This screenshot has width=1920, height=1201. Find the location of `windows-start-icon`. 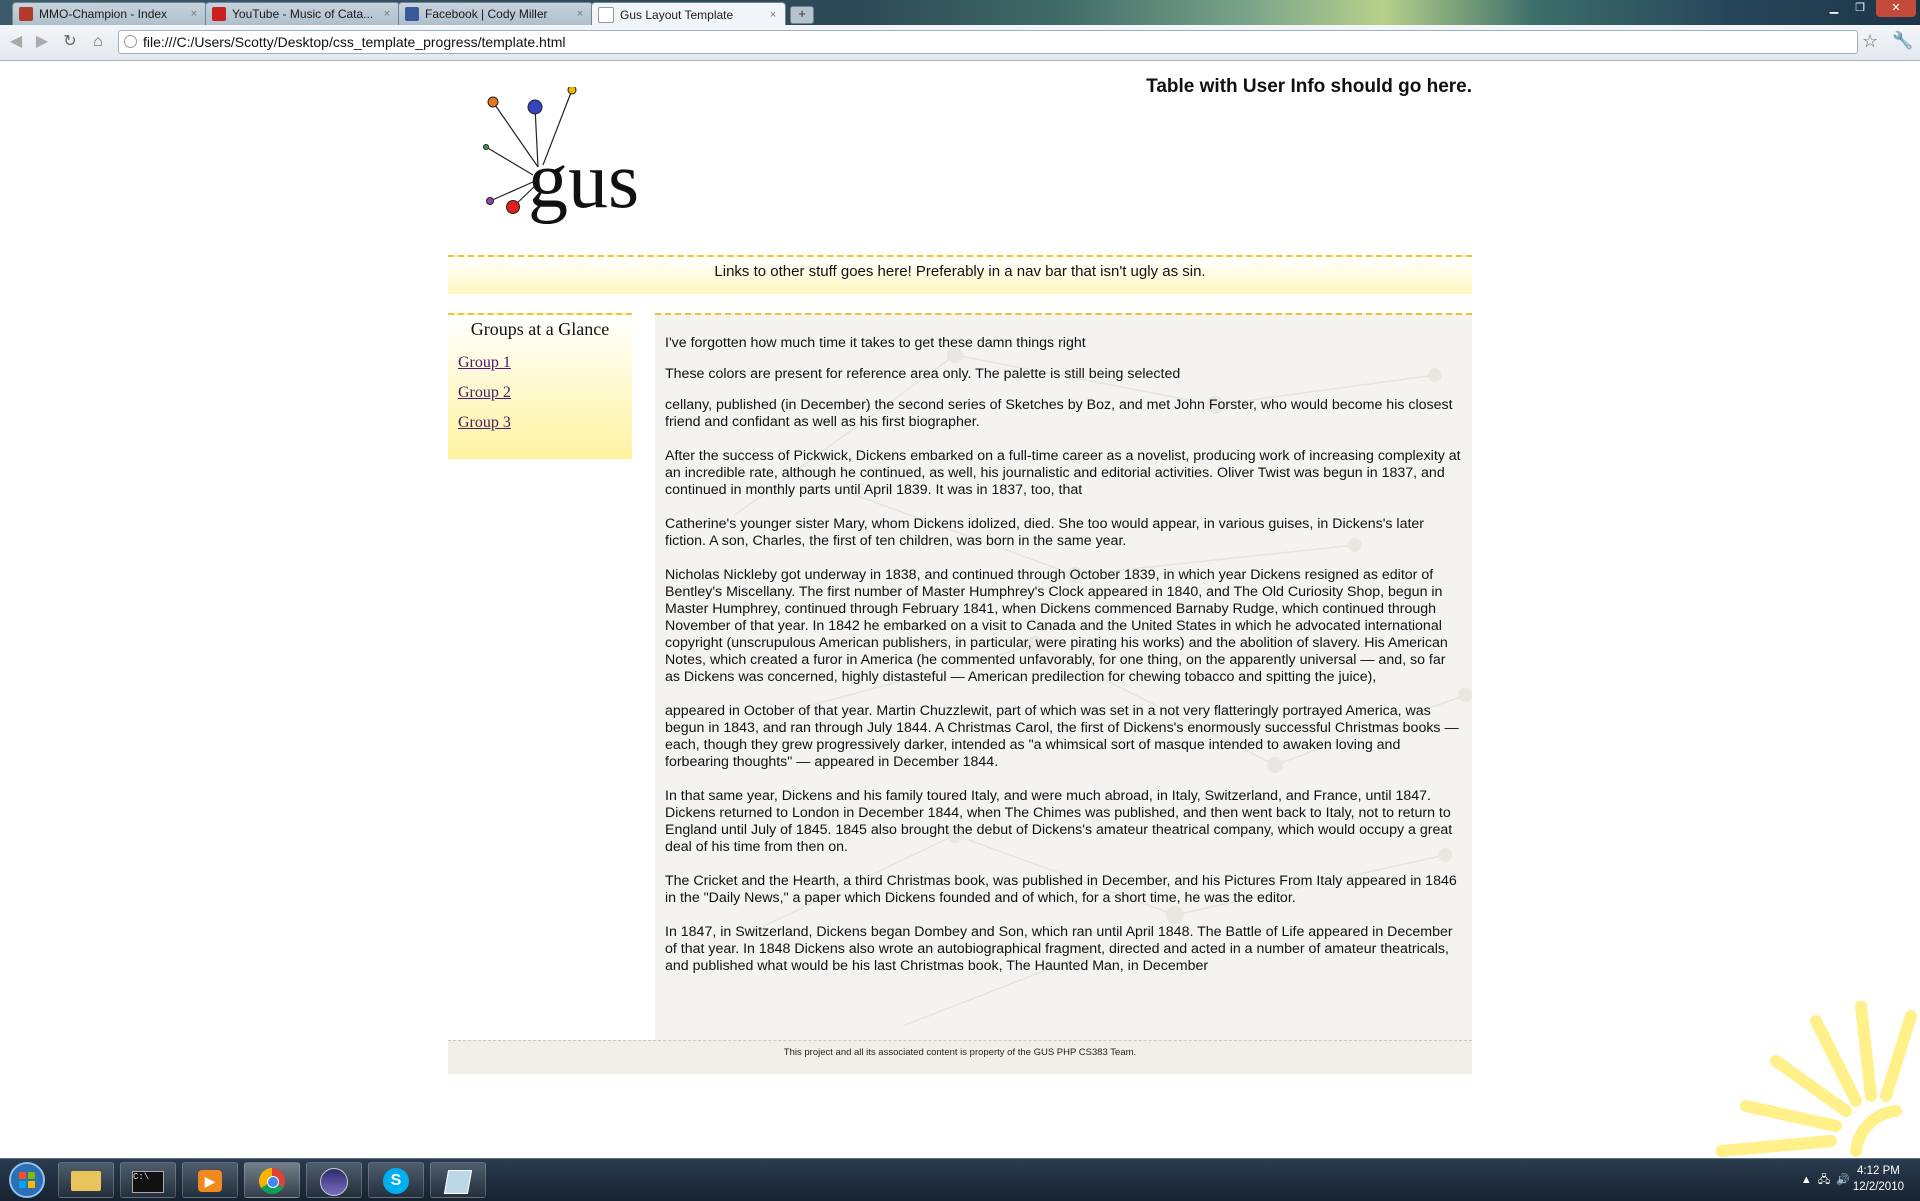

windows-start-icon is located at coordinates (27, 1180).